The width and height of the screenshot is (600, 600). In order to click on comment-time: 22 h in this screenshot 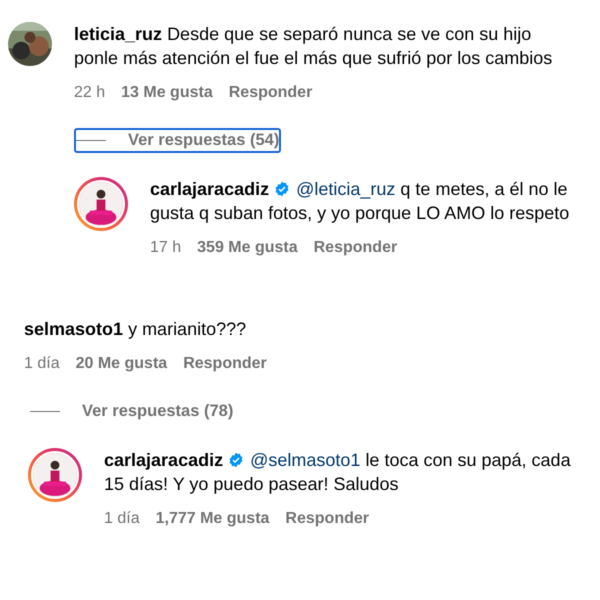, I will do `click(90, 93)`.